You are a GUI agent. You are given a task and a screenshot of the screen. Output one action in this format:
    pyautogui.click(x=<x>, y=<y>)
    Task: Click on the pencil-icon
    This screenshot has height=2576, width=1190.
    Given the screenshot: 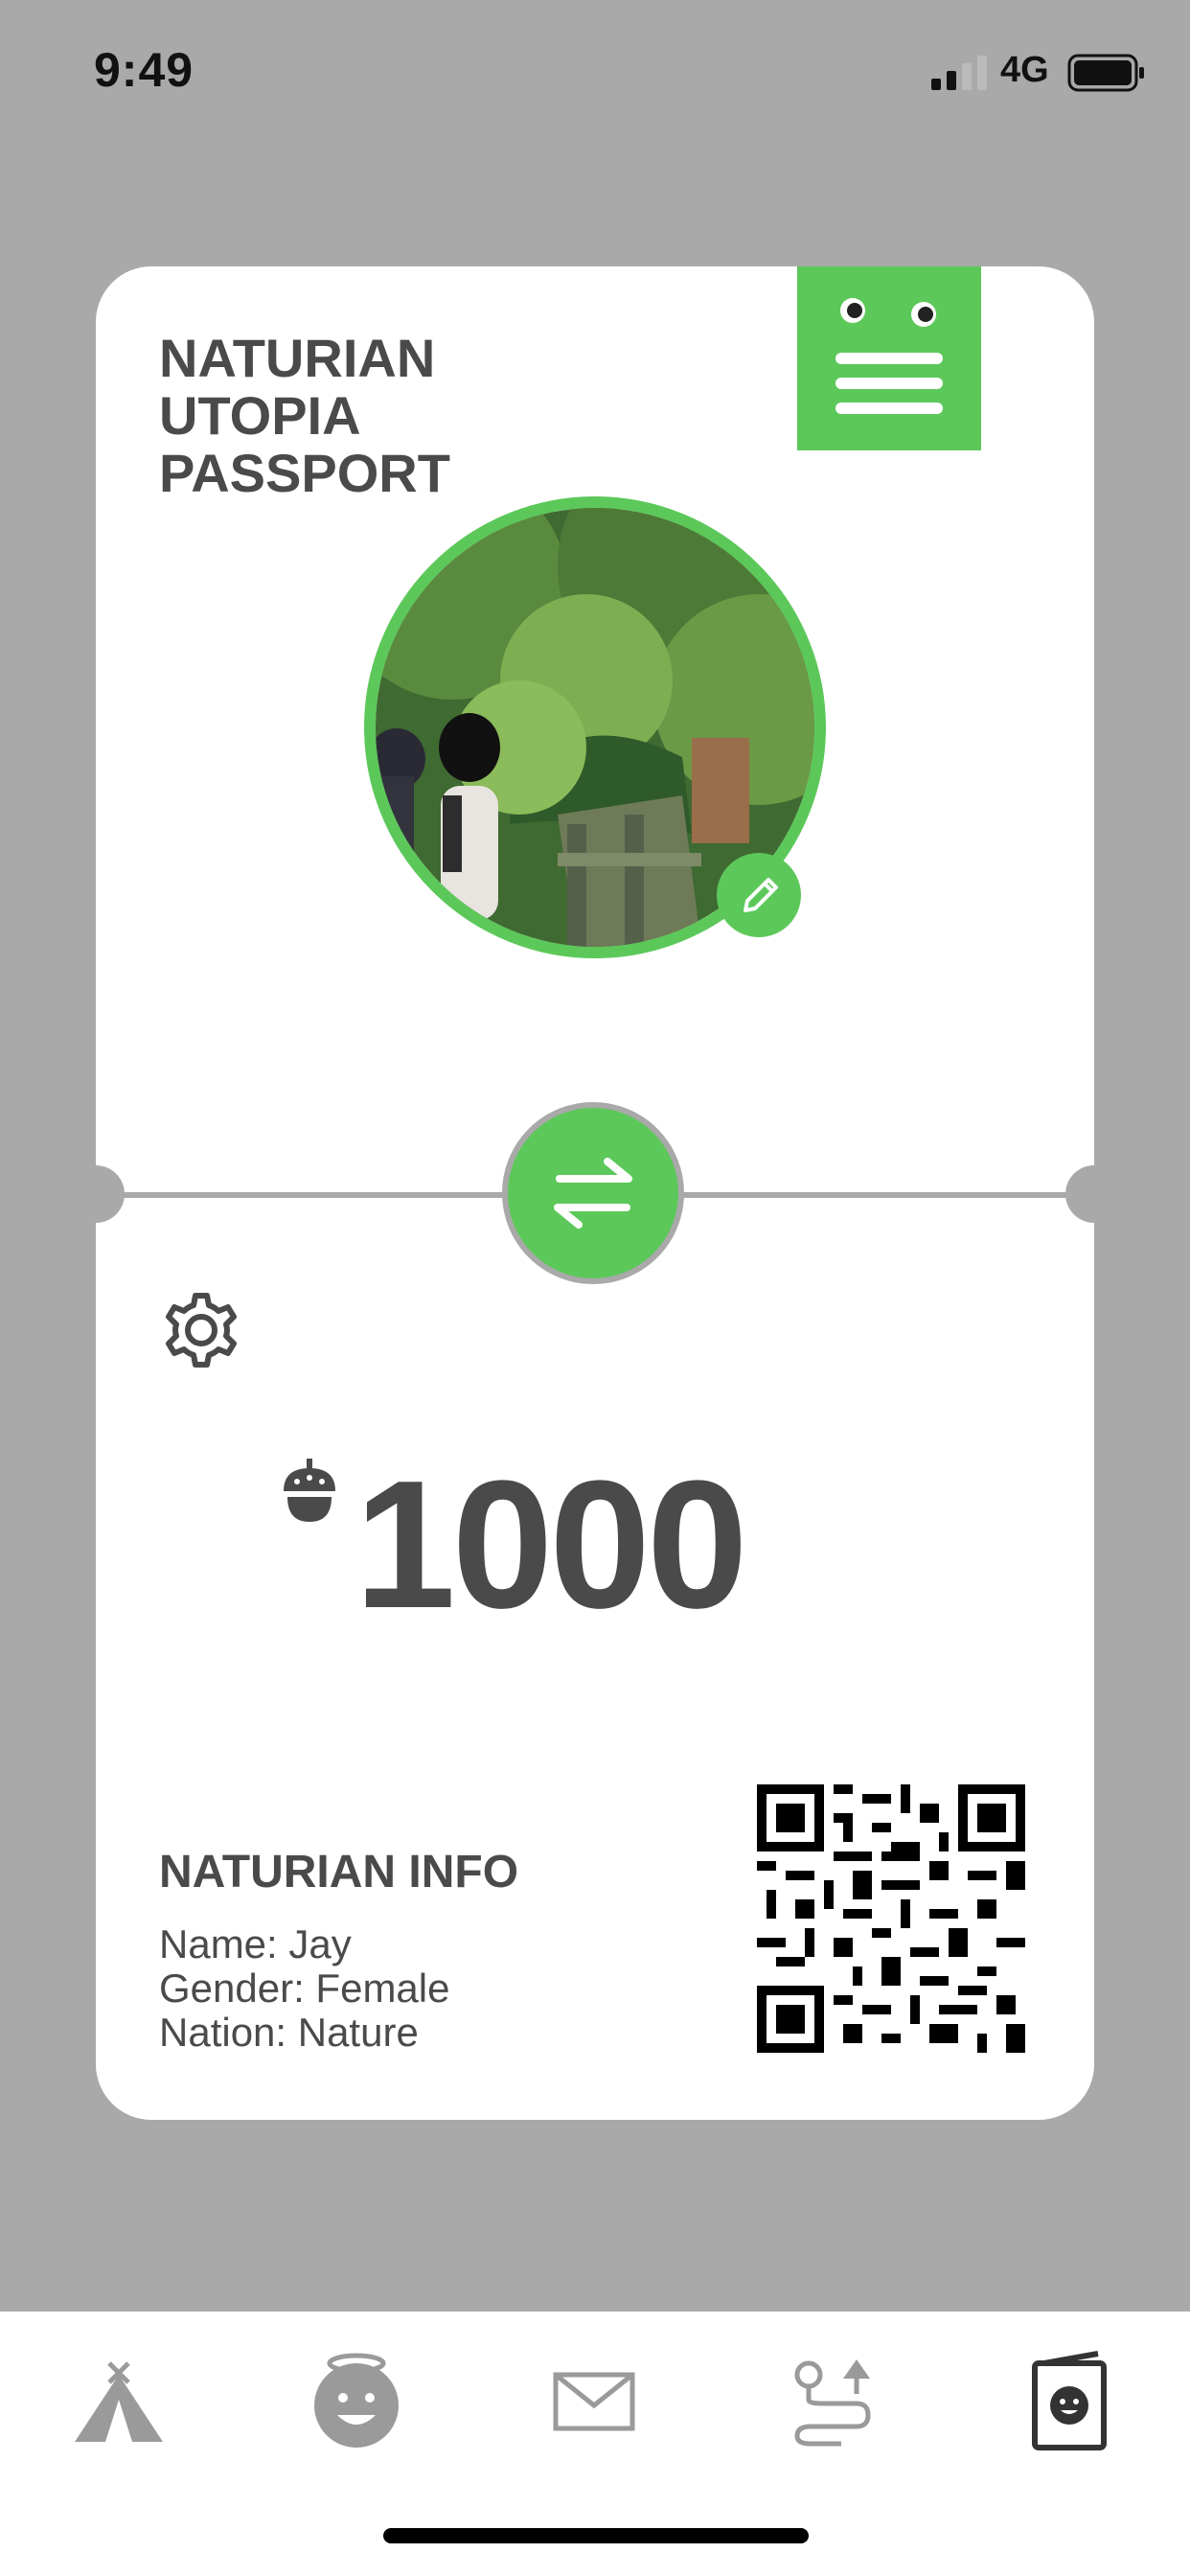 What is the action you would take?
    pyautogui.click(x=761, y=895)
    